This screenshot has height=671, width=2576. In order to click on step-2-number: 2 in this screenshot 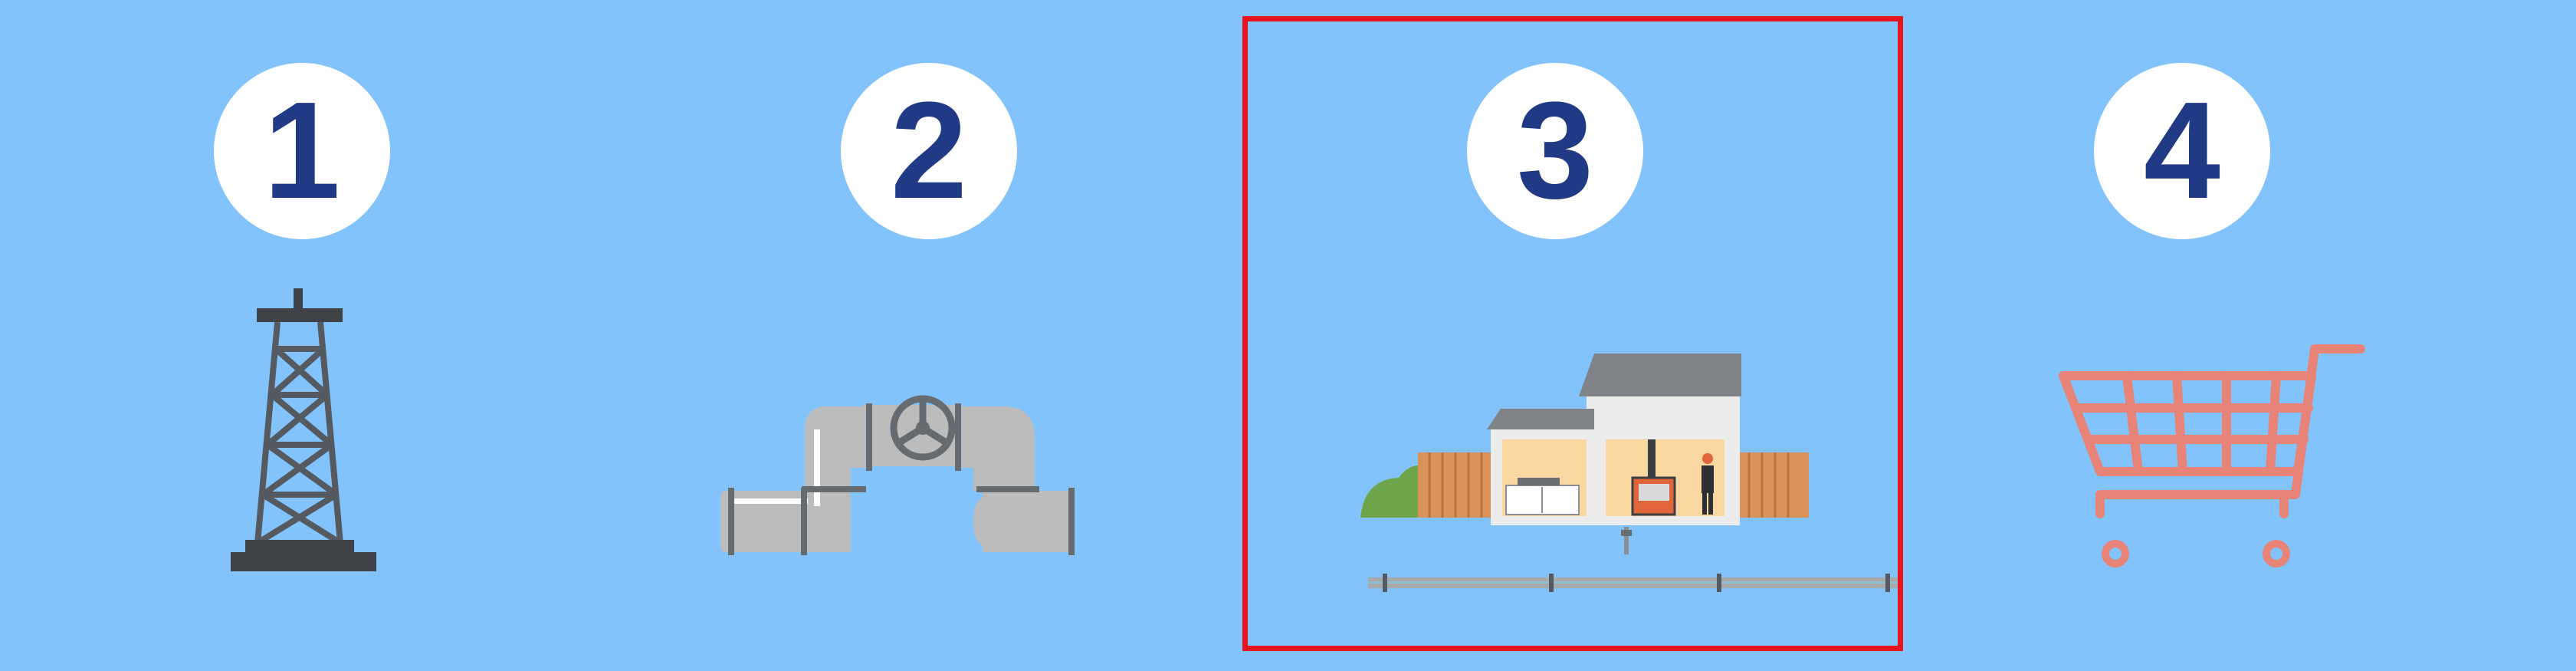, I will do `click(929, 151)`.